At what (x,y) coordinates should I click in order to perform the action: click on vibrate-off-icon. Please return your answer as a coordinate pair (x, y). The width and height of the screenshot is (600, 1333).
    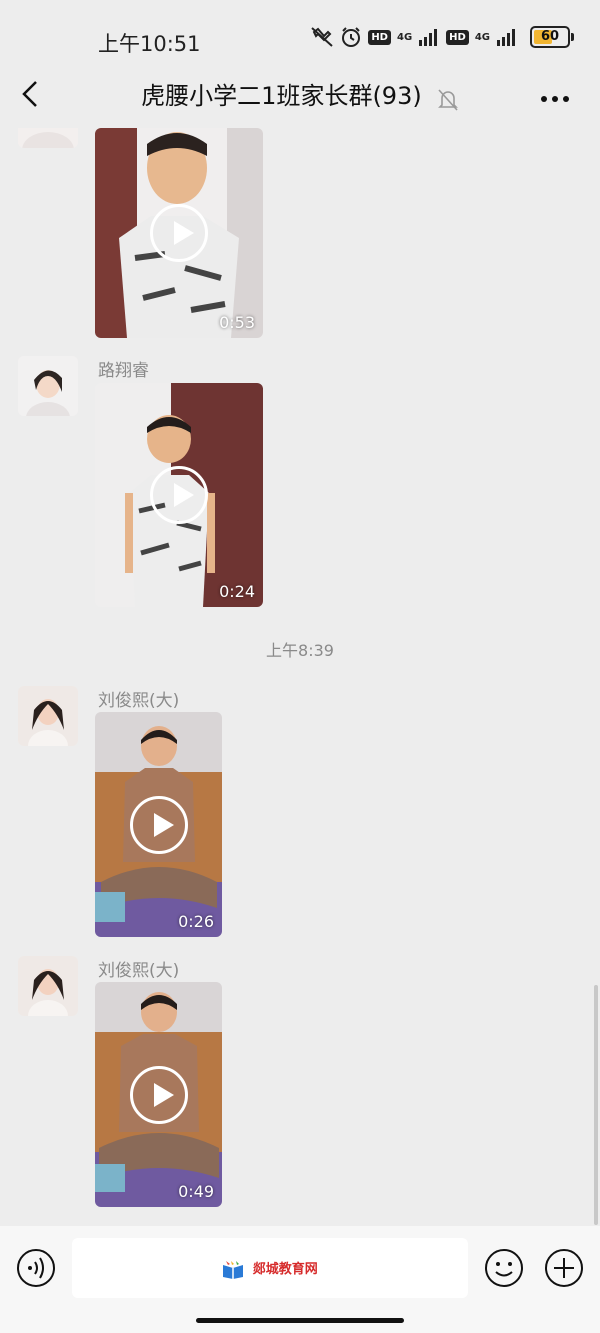
    Looking at the image, I should click on (322, 37).